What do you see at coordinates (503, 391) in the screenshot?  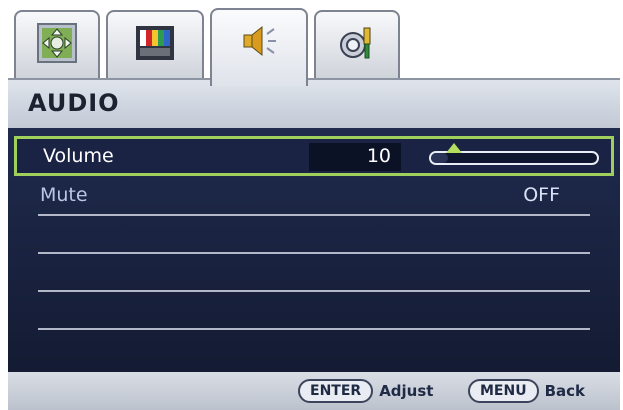 I see `menu-key: MENU` at bounding box center [503, 391].